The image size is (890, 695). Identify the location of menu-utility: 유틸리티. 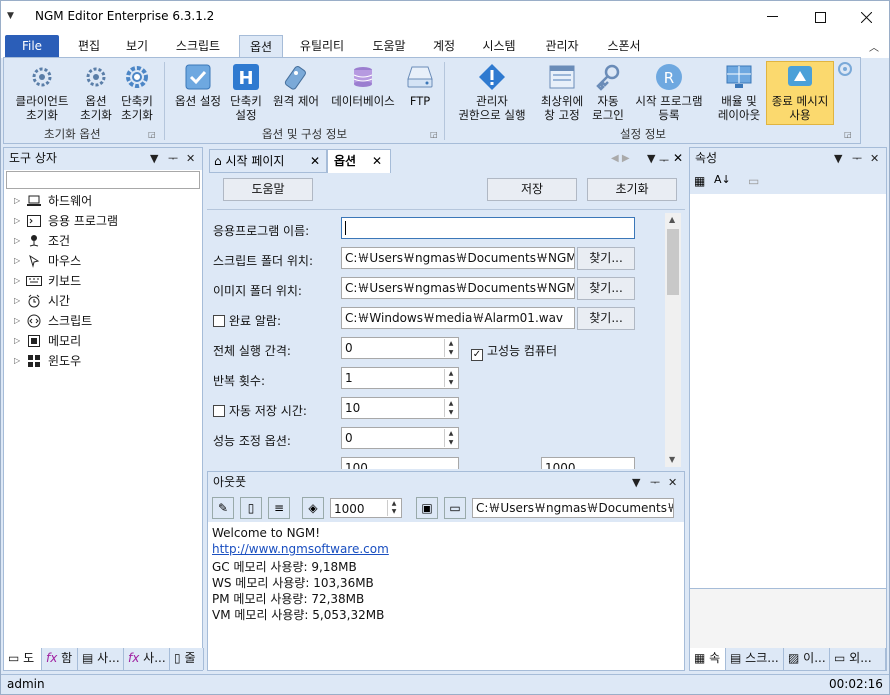
(322, 46).